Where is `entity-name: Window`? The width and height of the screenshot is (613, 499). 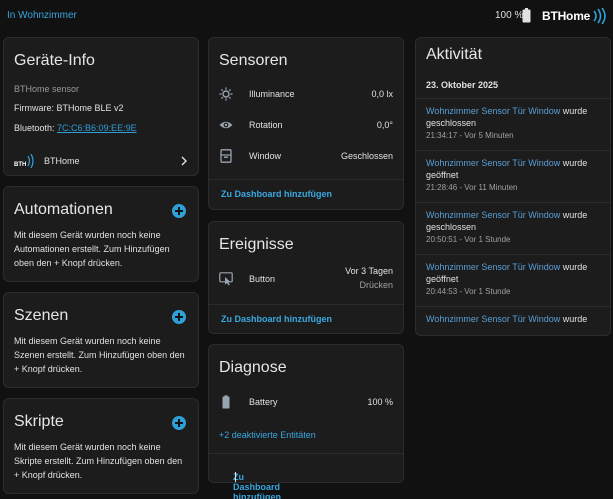
entity-name: Window is located at coordinates (265, 156).